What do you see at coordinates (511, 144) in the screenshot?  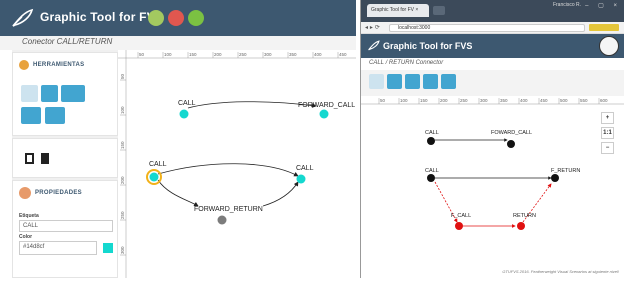 I see `node-foward-call` at bounding box center [511, 144].